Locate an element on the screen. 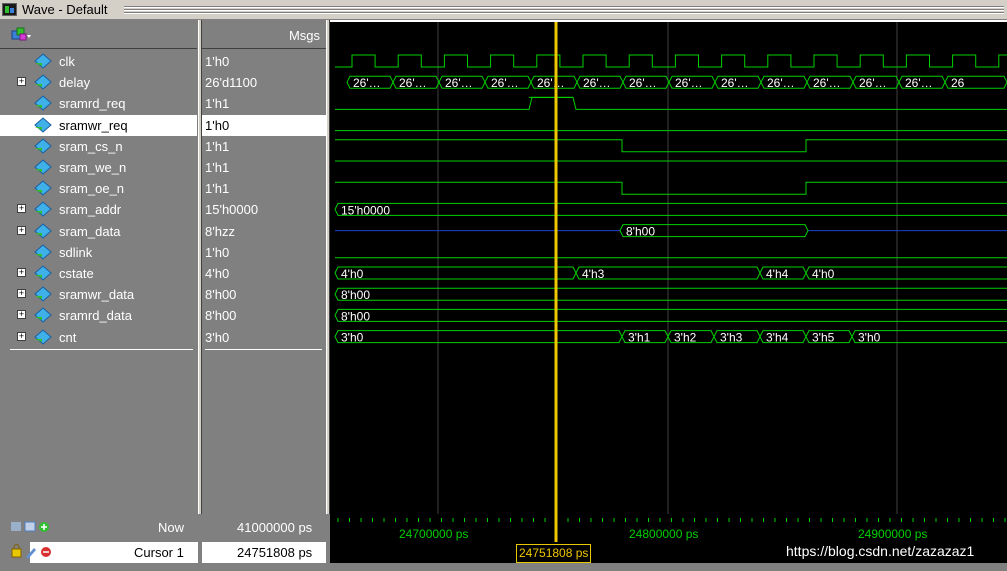  signal-name: sram_oe_n is located at coordinates (92, 189).